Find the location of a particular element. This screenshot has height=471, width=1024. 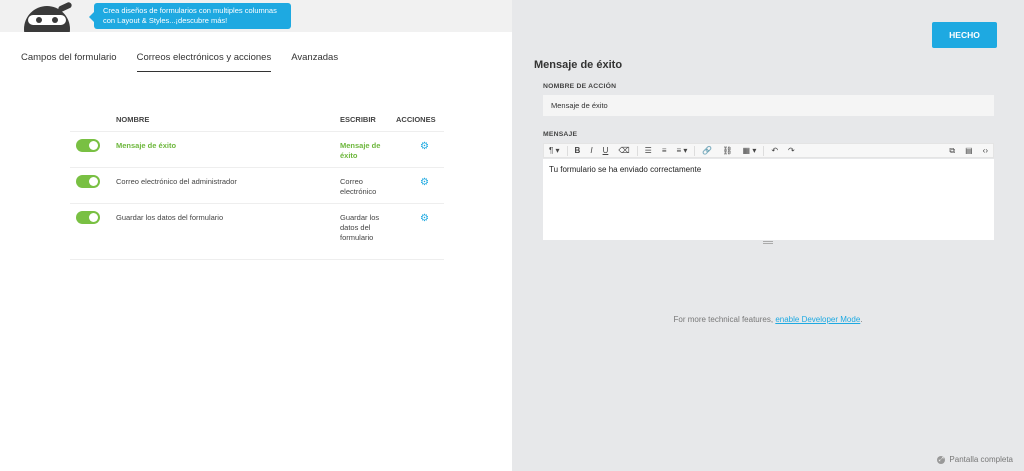

action-name: Mensaje de éxito is located at coordinates (146, 145).